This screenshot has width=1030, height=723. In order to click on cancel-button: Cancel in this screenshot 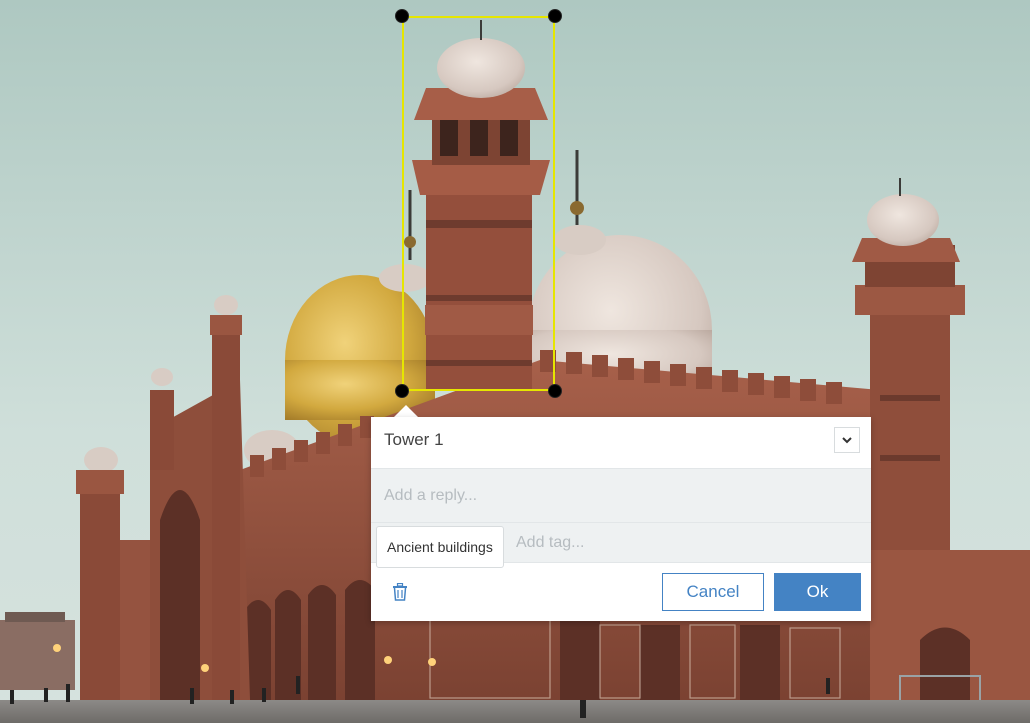, I will do `click(713, 592)`.